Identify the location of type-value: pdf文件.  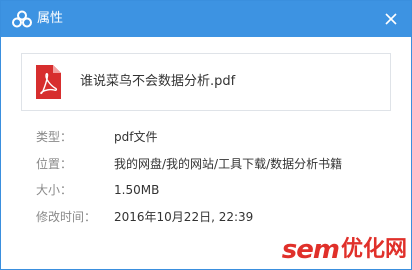
(136, 137).